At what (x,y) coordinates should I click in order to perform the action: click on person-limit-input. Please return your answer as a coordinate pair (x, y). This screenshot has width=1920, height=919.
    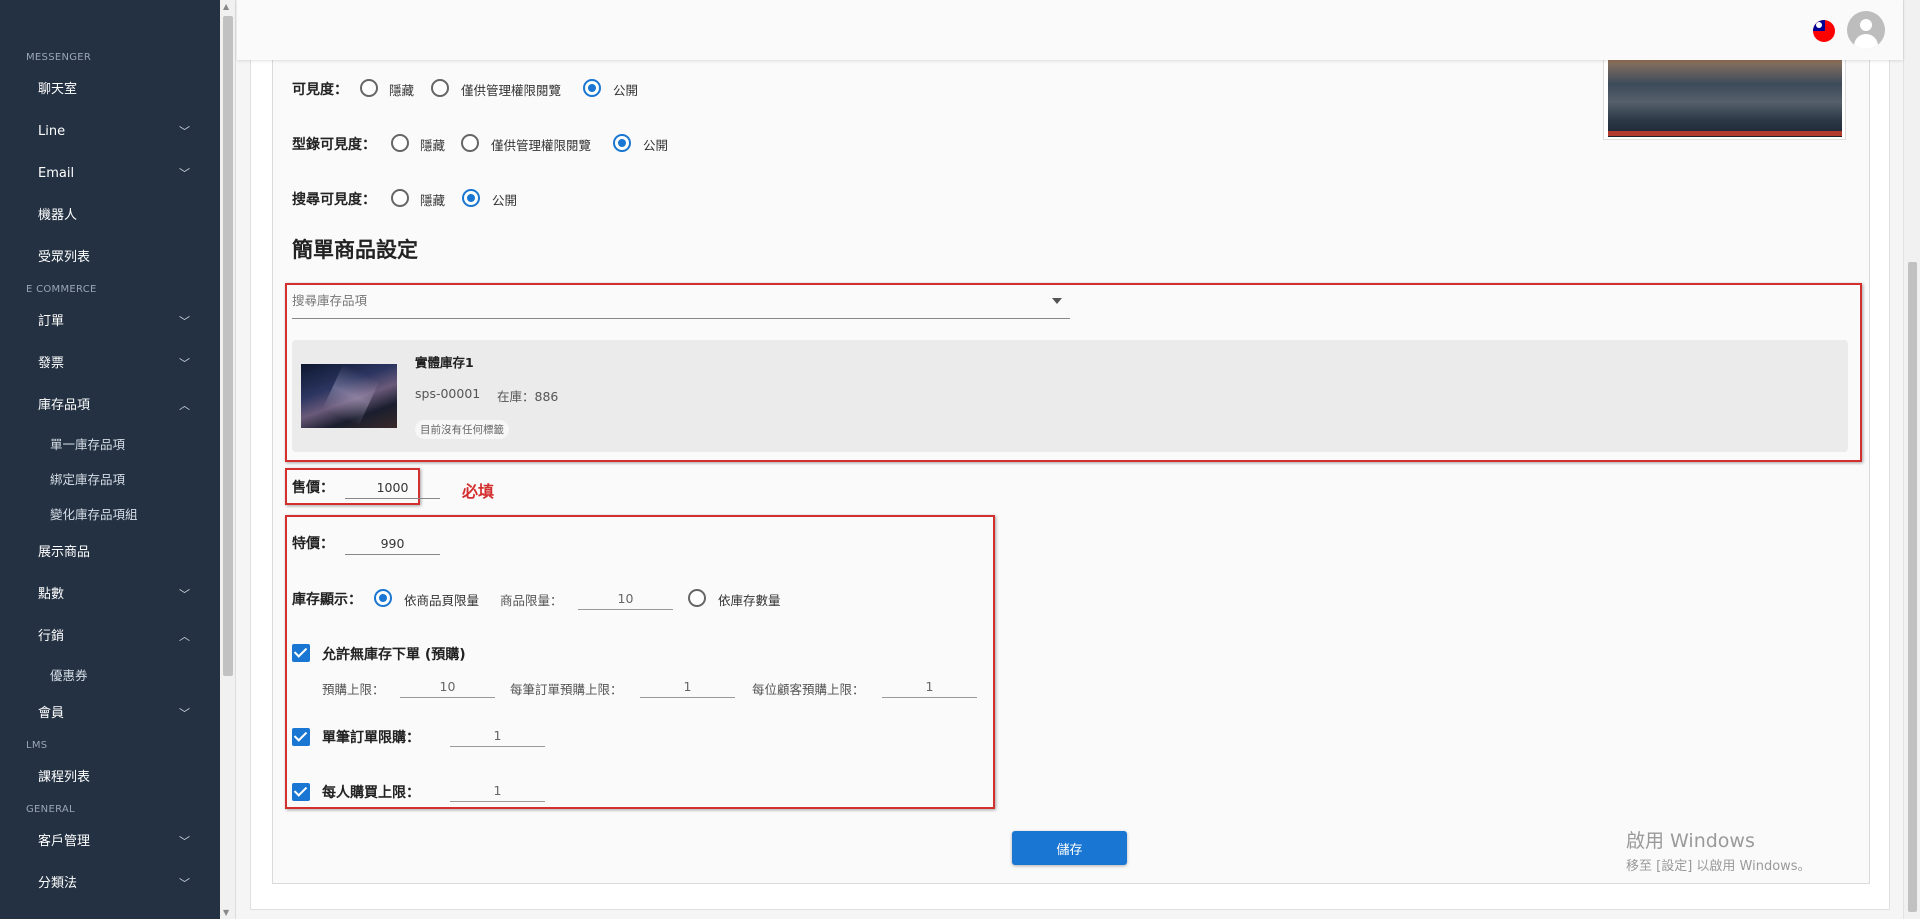
    Looking at the image, I should click on (497, 791).